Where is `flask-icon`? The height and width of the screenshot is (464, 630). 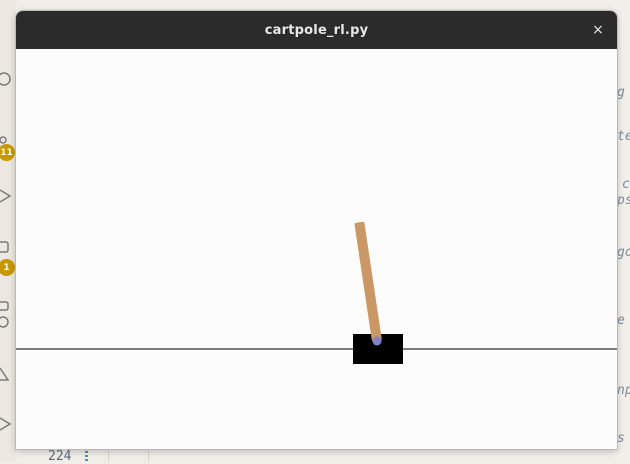
flask-icon is located at coordinates (8, 374).